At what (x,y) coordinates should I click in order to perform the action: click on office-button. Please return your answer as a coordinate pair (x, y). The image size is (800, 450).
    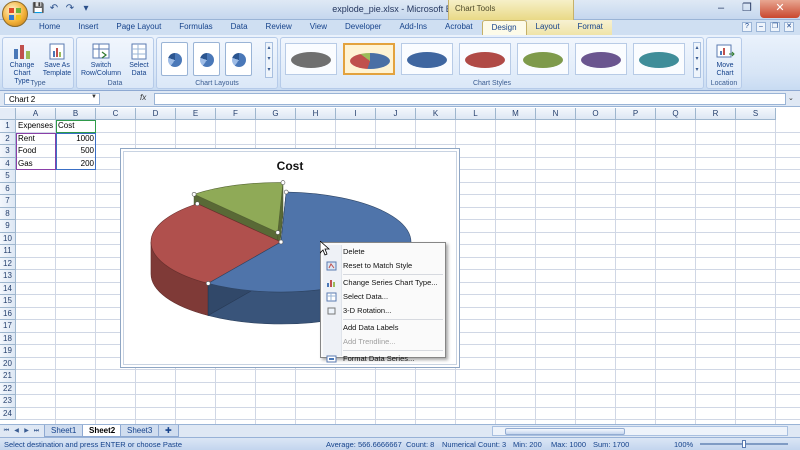
    Looking at the image, I should click on (15, 14).